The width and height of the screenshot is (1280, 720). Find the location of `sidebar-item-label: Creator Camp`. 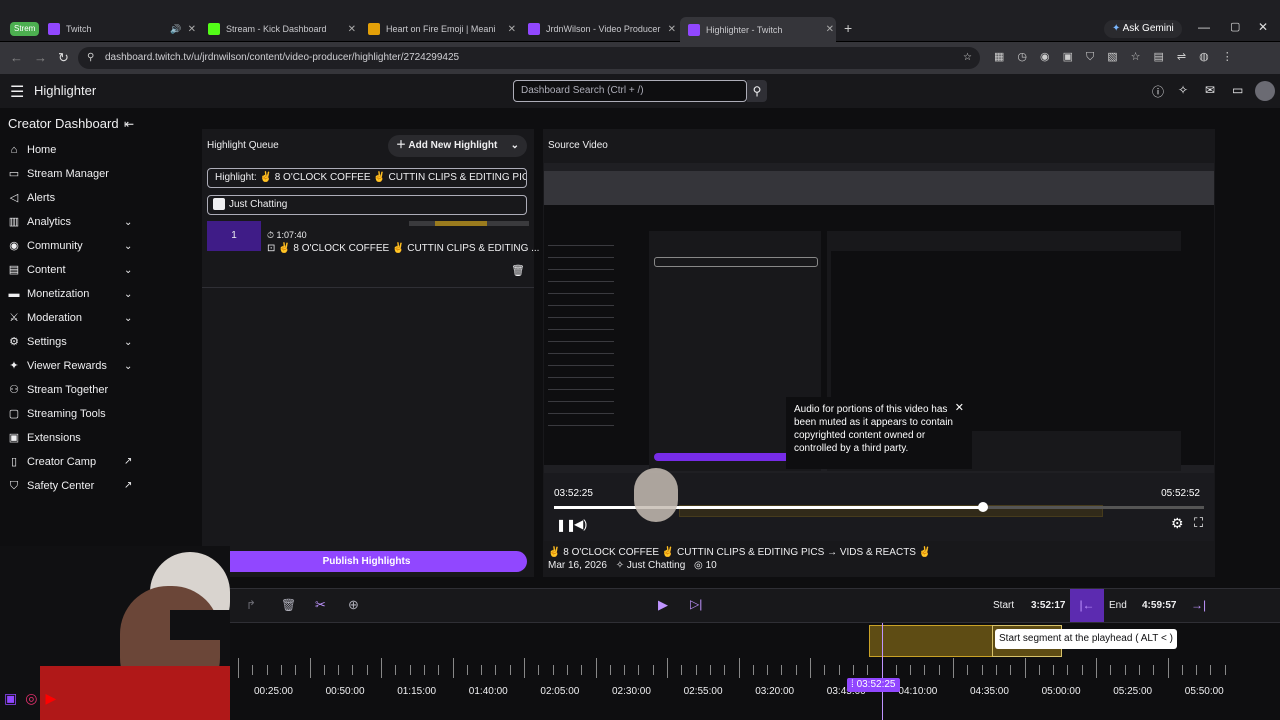

sidebar-item-label: Creator Camp is located at coordinates (62, 462).